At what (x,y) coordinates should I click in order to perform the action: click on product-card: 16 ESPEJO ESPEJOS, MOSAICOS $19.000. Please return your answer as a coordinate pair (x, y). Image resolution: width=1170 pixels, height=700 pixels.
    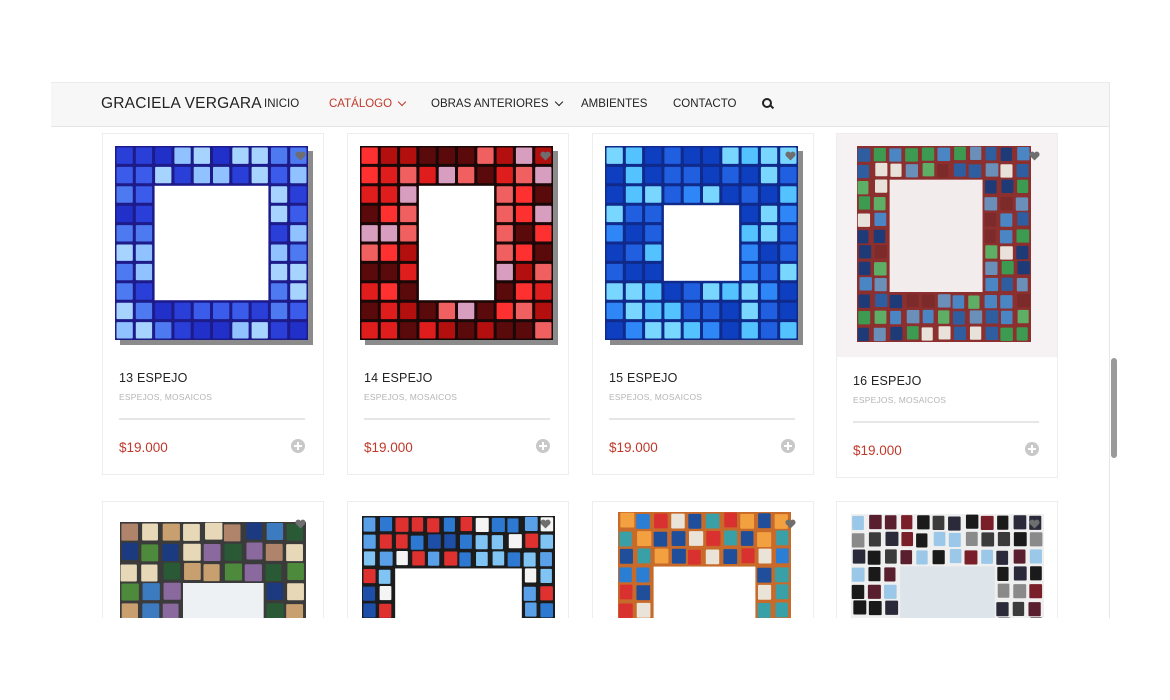
    Looking at the image, I should click on (947, 305).